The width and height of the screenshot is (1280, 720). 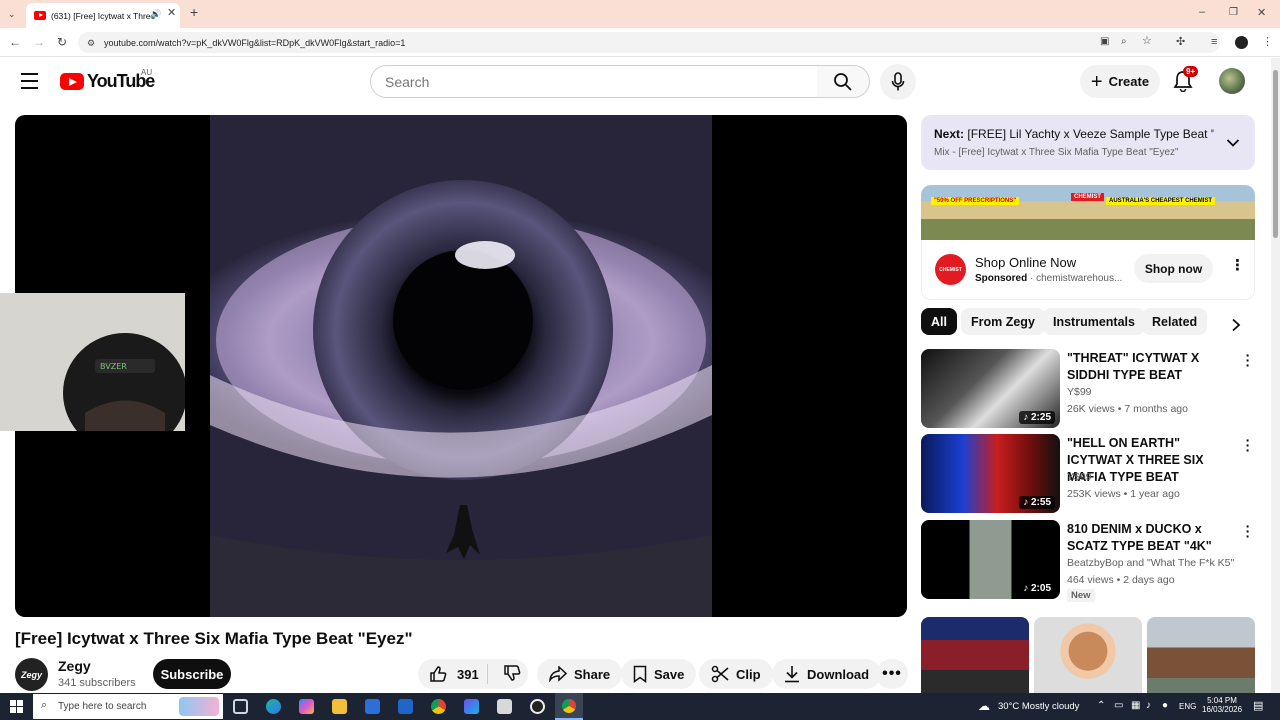 I want to click on account-avatar, so click(x=1232, y=81).